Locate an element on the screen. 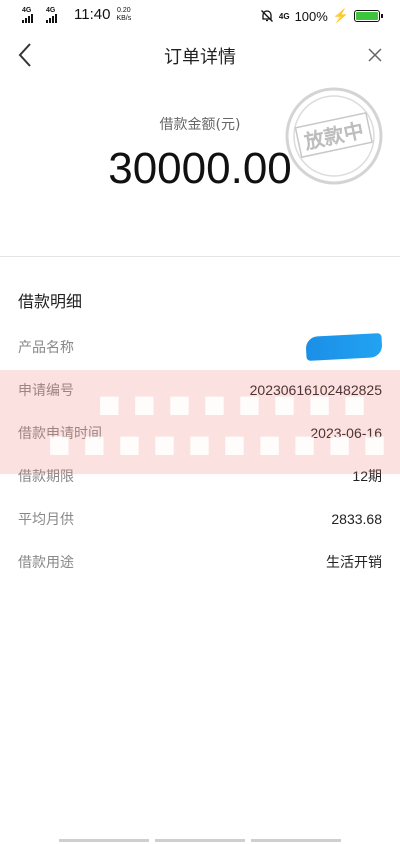 This screenshot has width=400, height=844. battery-icon is located at coordinates (368, 16).